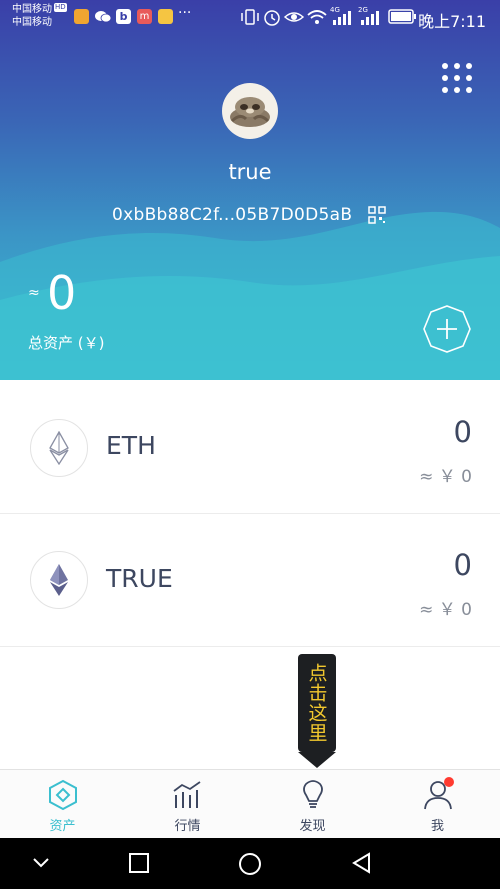 This screenshot has height=889, width=500. I want to click on tab-me: 我, so click(437, 804).